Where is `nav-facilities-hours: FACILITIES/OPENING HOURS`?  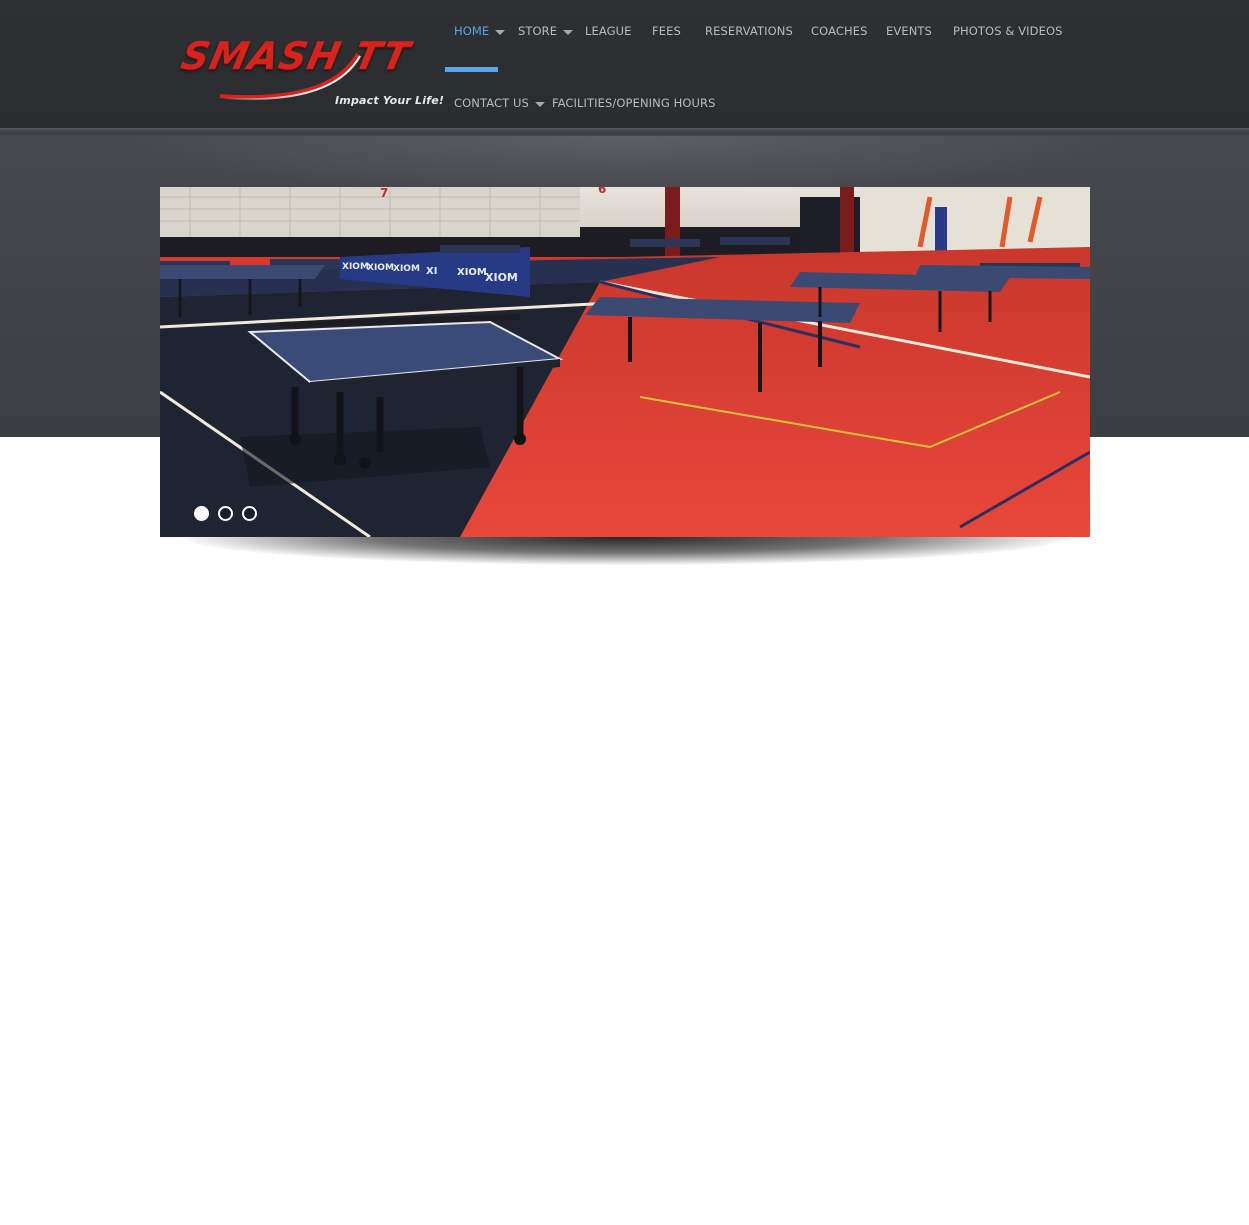 nav-facilities-hours: FACILITIES/OPENING HOURS is located at coordinates (634, 103).